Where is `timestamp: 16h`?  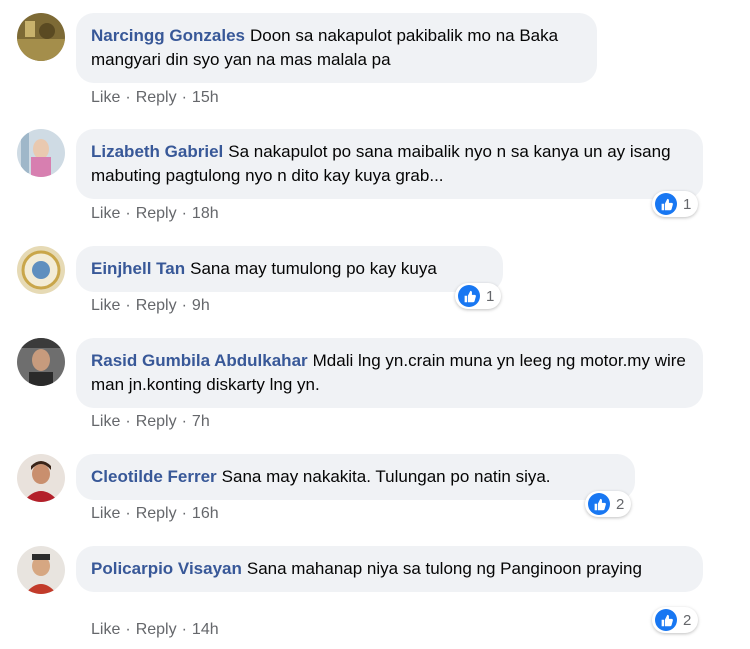
timestamp: 16h is located at coordinates (205, 514).